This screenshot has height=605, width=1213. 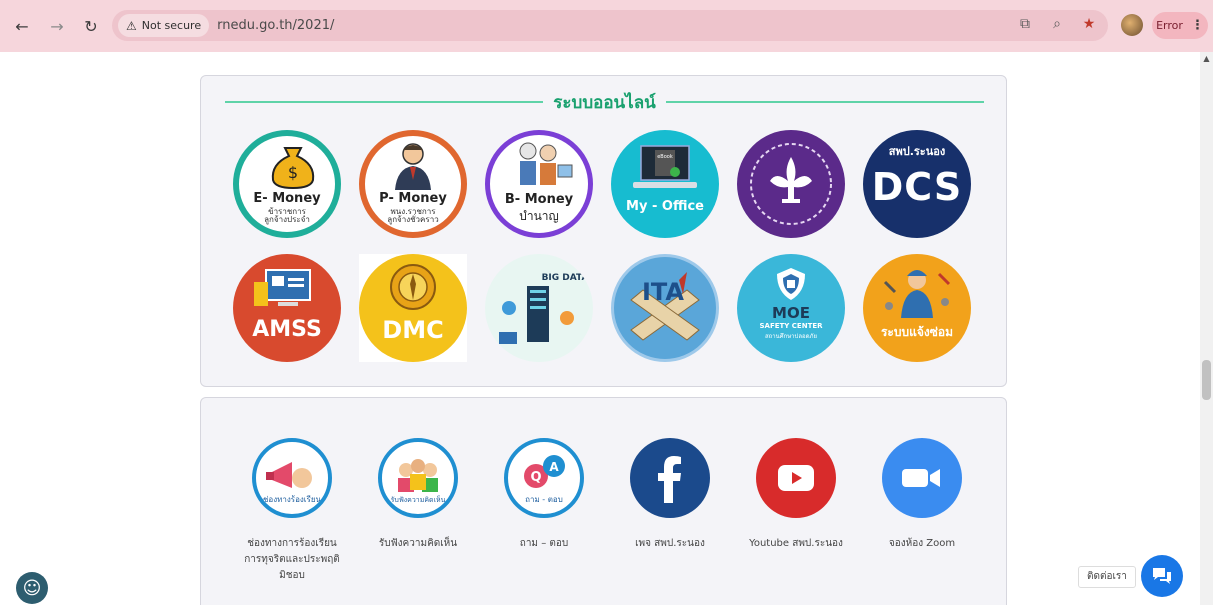 I want to click on forward-button: →, so click(x=57, y=26).